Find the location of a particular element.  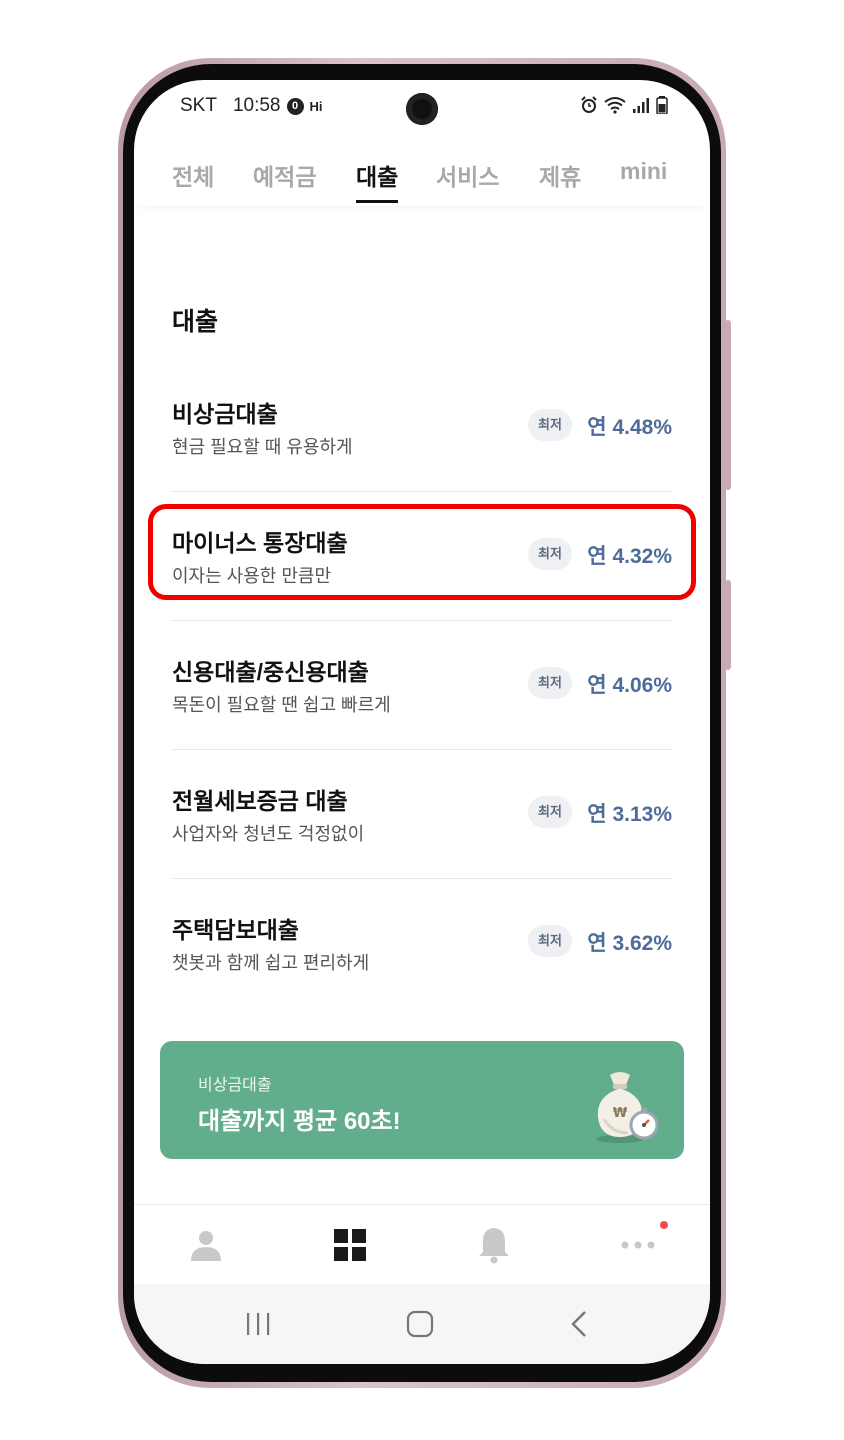

front-camera is located at coordinates (422, 109).